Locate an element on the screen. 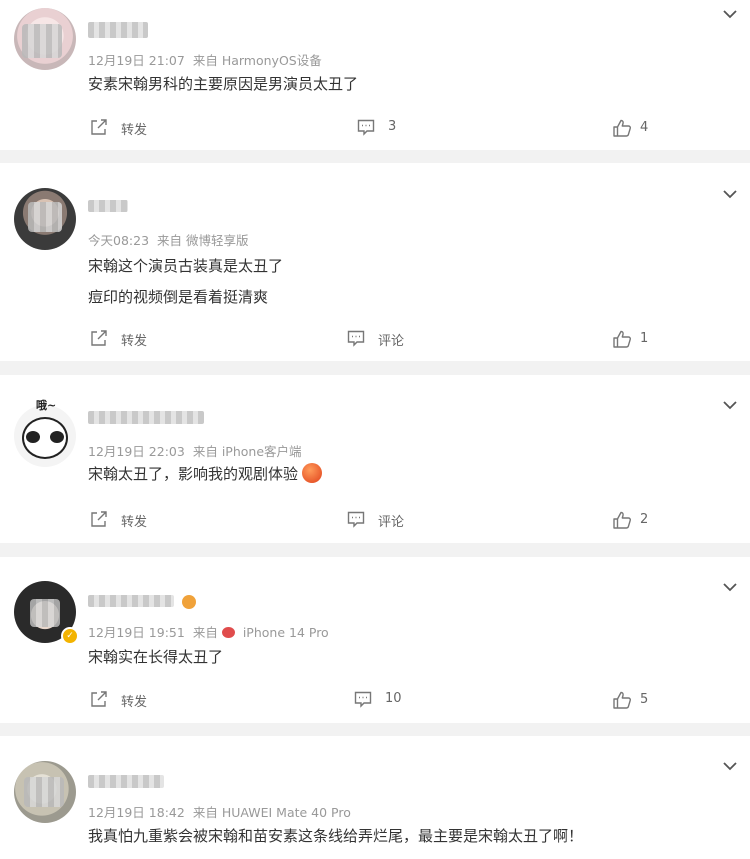 This screenshot has height=859, width=750. device-source: HUAWEI Mate 40 Pro is located at coordinates (286, 812).